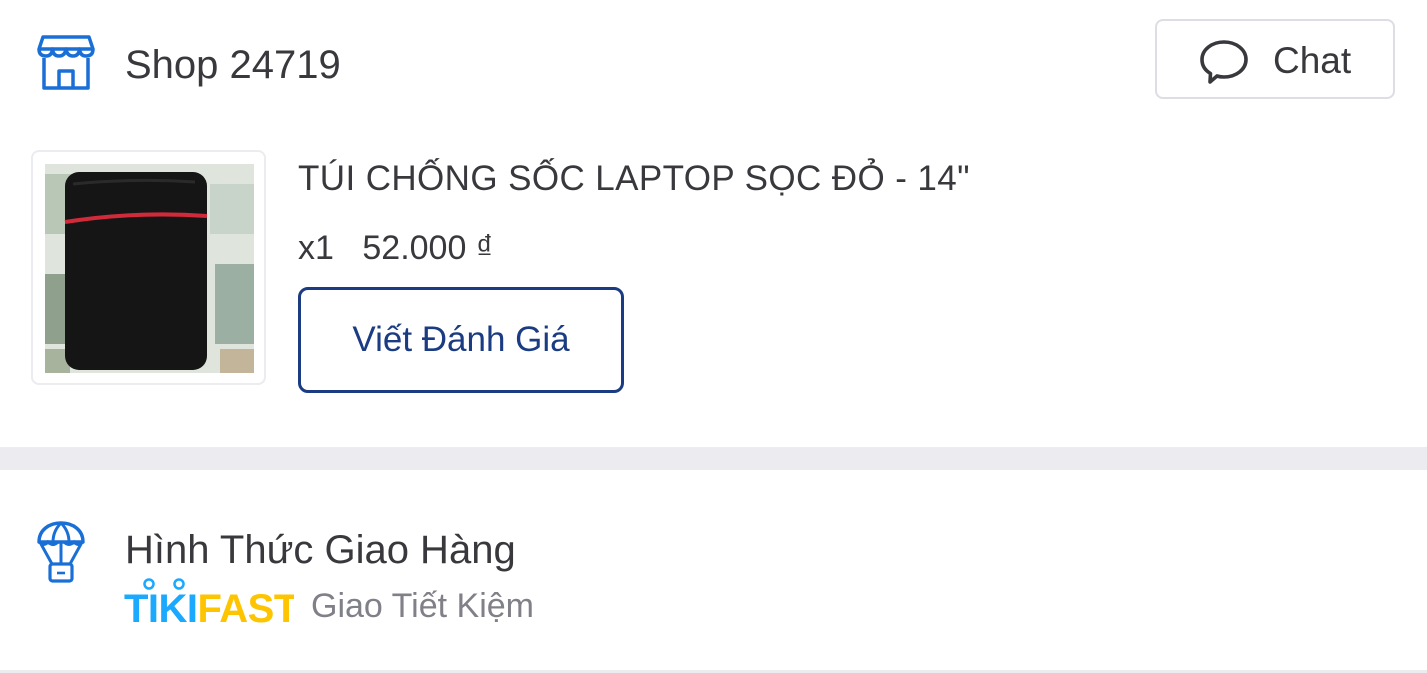 The height and width of the screenshot is (673, 1427). Describe the element at coordinates (422, 606) in the screenshot. I see `shipping-method-name: Giao Tiết Kiệm` at that location.